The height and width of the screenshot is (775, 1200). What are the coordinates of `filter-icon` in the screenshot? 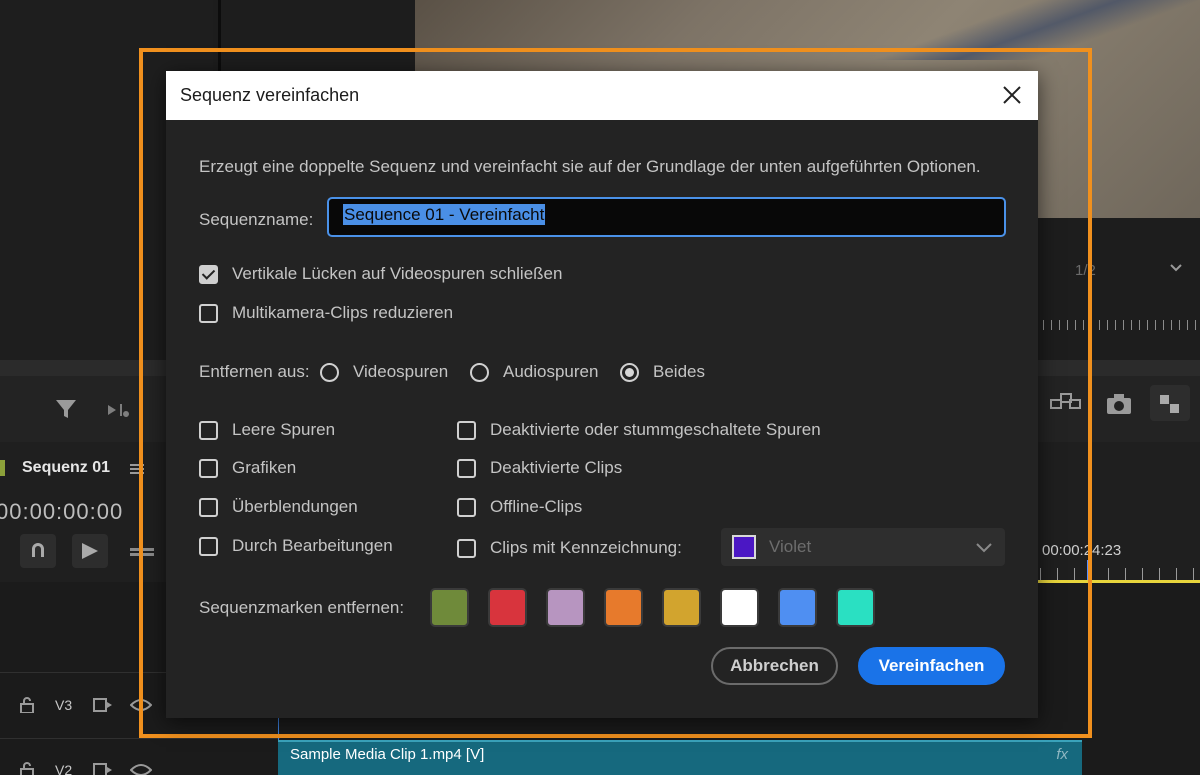 It's located at (66, 409).